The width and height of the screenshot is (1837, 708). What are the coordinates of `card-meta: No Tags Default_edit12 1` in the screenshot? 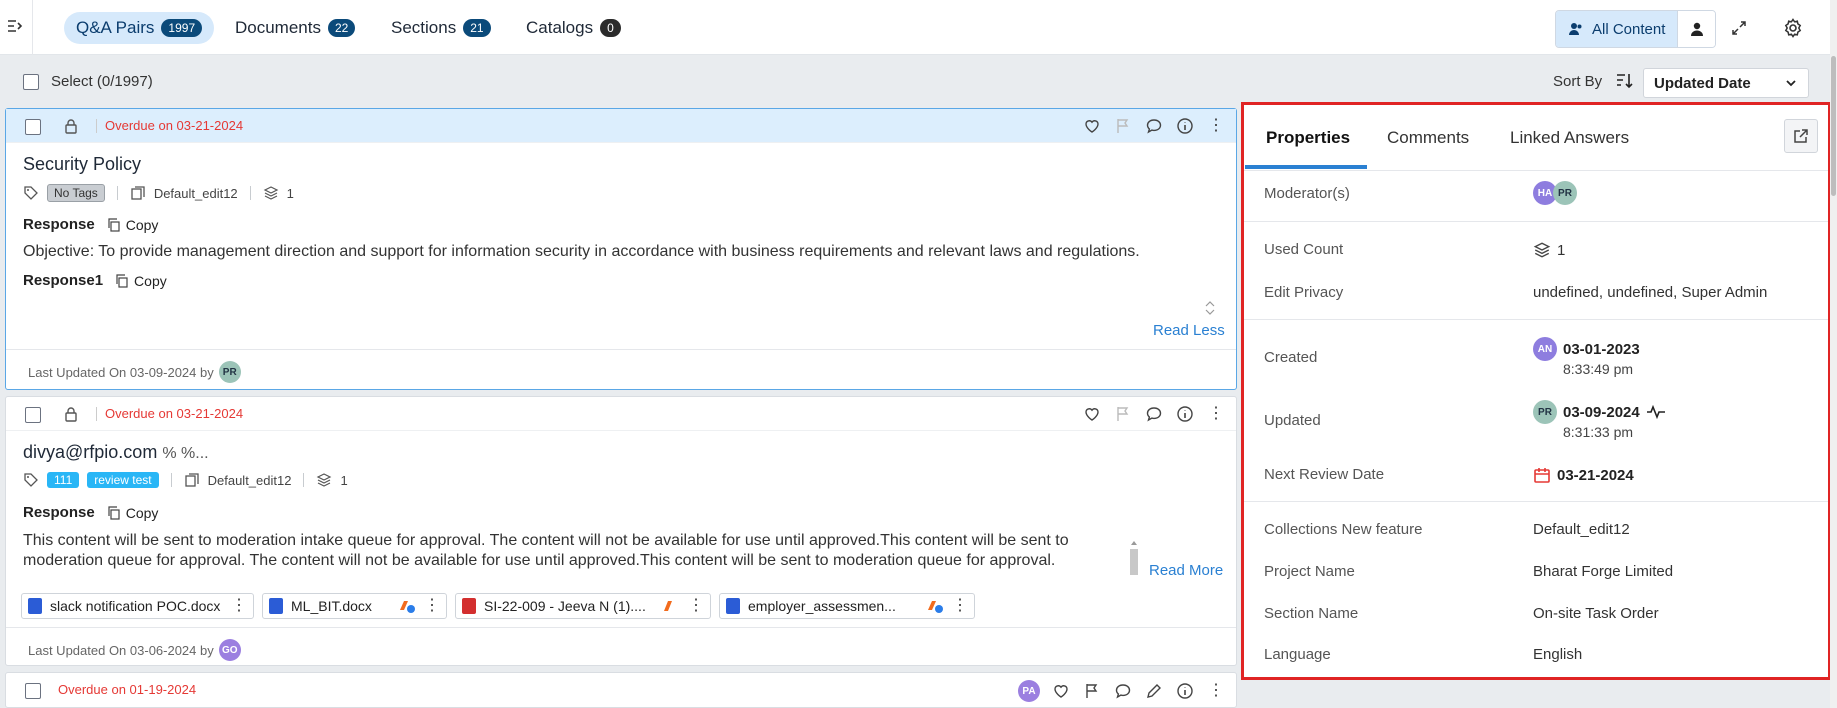 It's located at (158, 193).